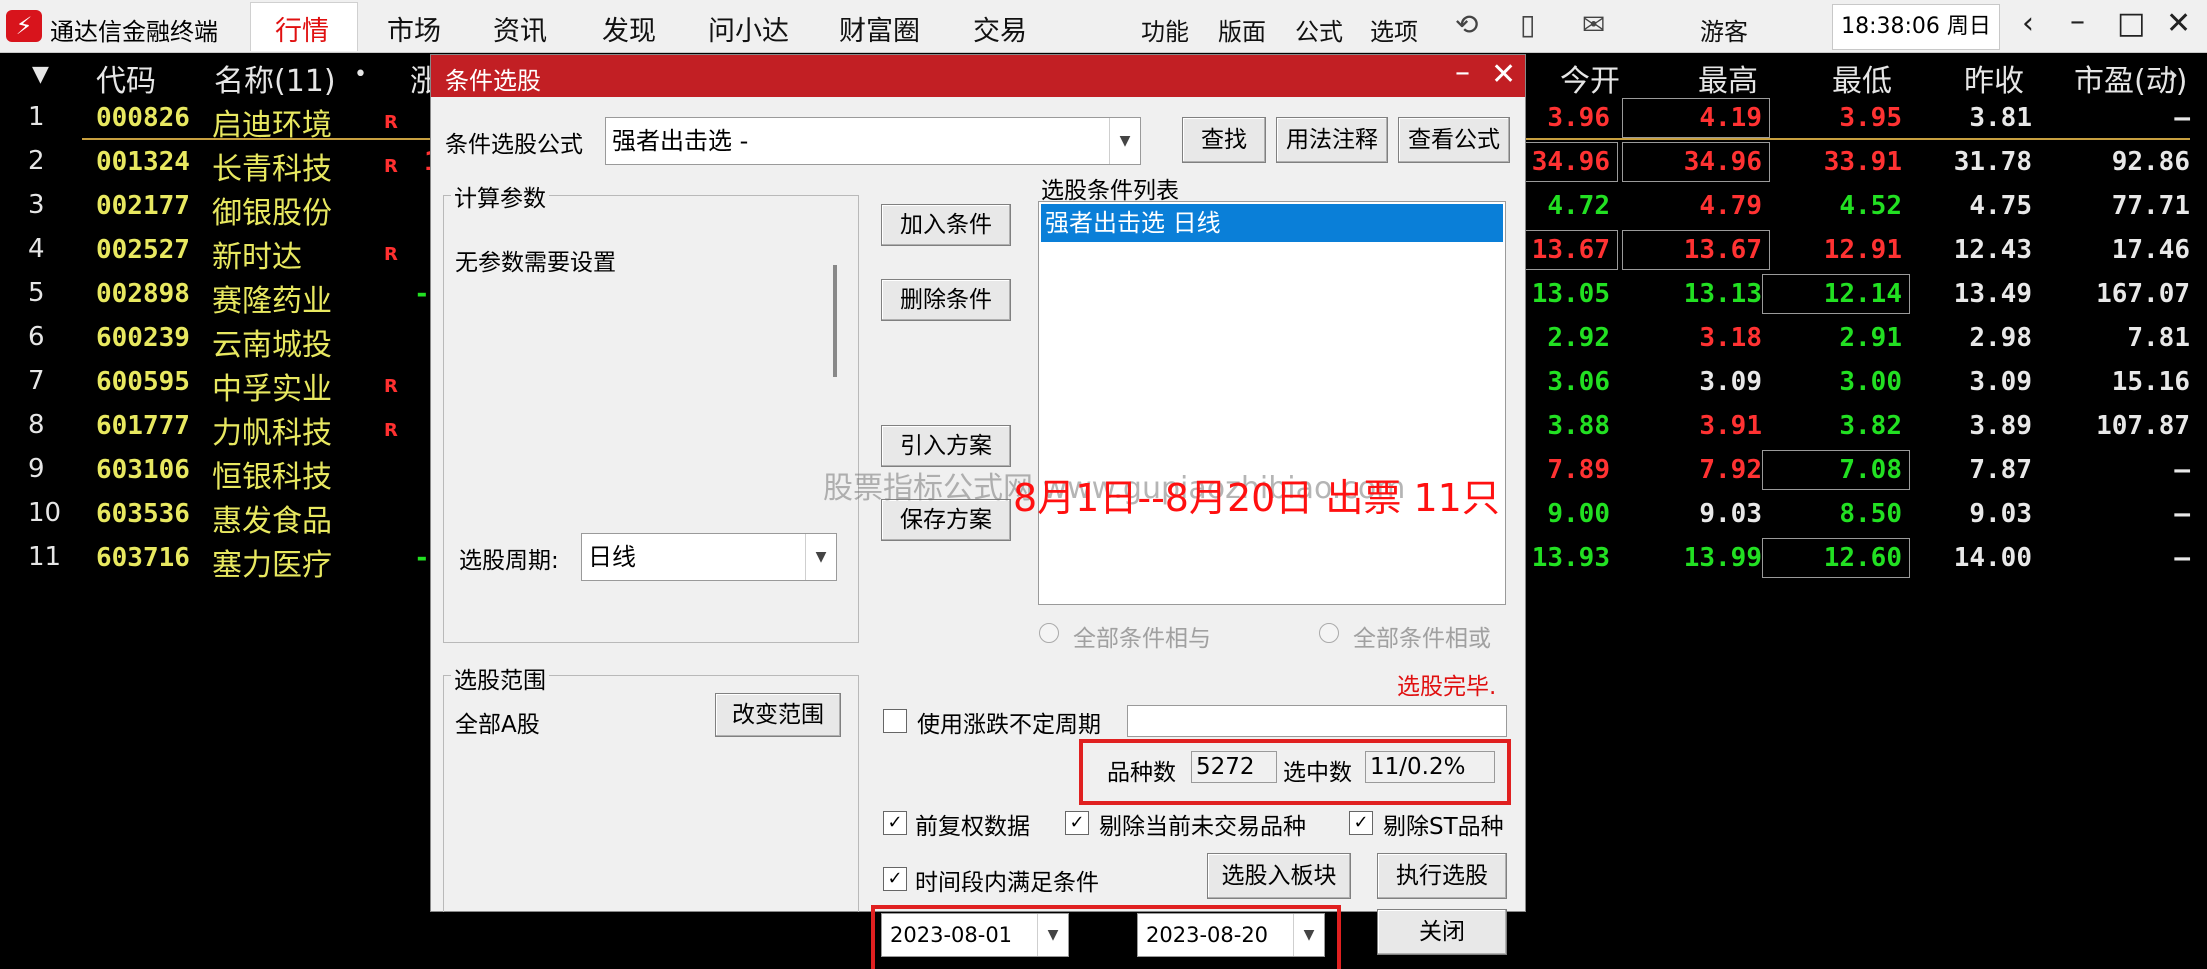 The width and height of the screenshot is (2207, 969). Describe the element at coordinates (978, 76) in the screenshot. I see `dialog-titlebar: 条件选股 – ✕` at that location.